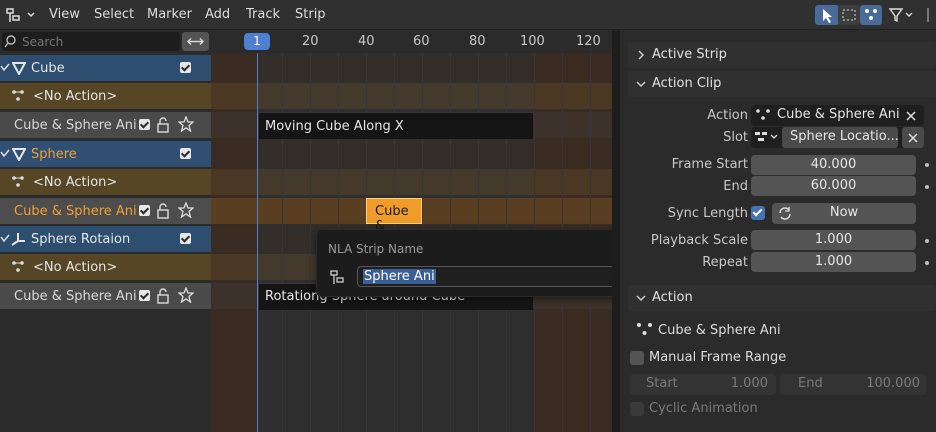 The image size is (936, 432). Describe the element at coordinates (479, 263) in the screenshot. I see `rename-strip-popup: NLA Strip Name Sphere Ani` at that location.